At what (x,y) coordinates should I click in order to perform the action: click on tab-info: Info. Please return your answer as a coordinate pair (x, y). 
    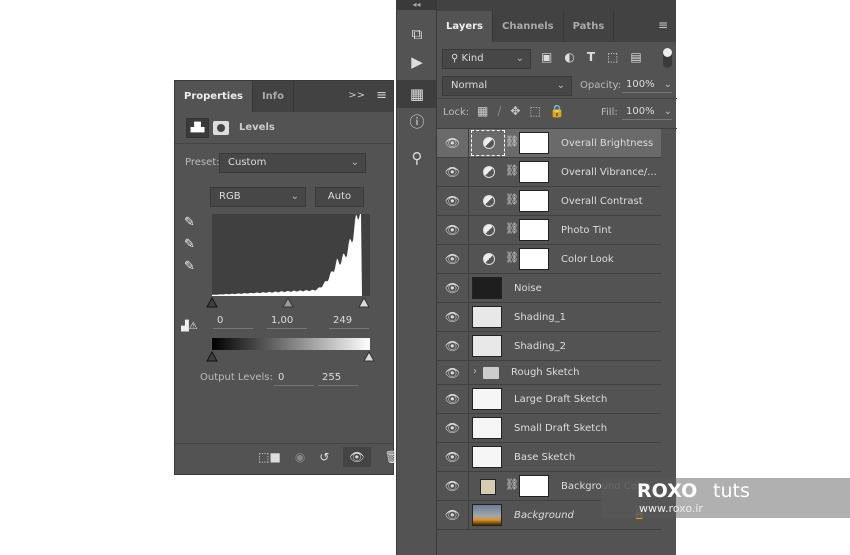
    Looking at the image, I should click on (274, 96).